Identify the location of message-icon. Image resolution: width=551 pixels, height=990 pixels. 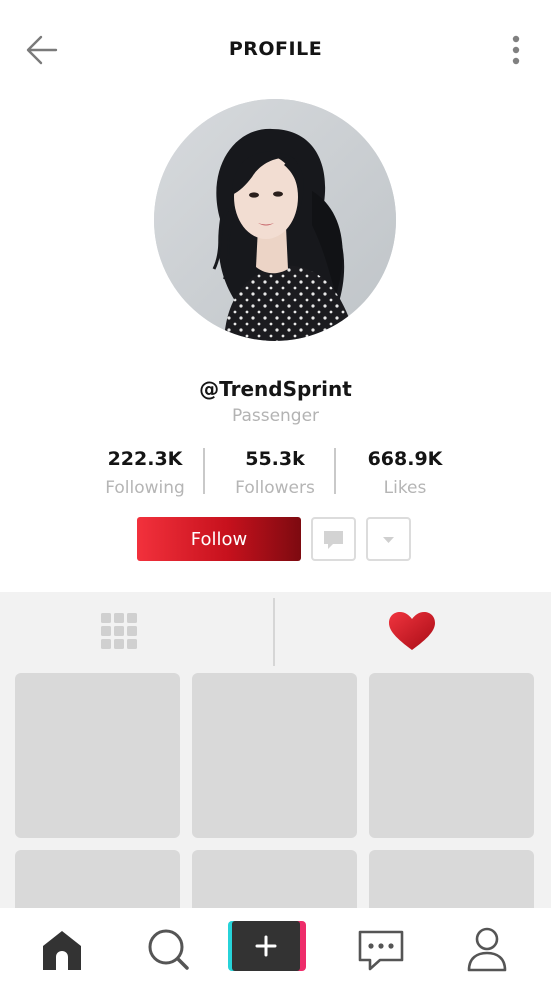
(333, 540).